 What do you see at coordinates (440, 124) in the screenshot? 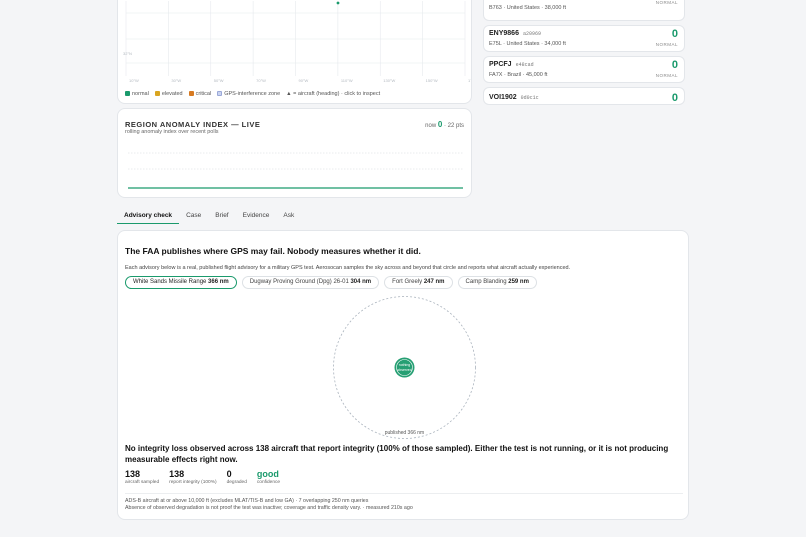
I see `now-value: 0` at bounding box center [440, 124].